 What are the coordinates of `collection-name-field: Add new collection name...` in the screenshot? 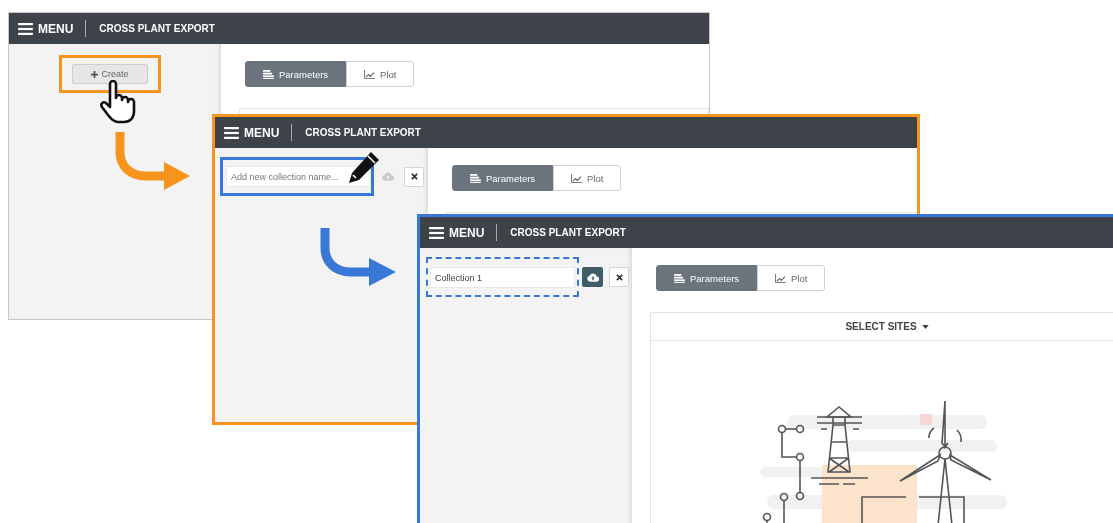 It's located at (298, 176).